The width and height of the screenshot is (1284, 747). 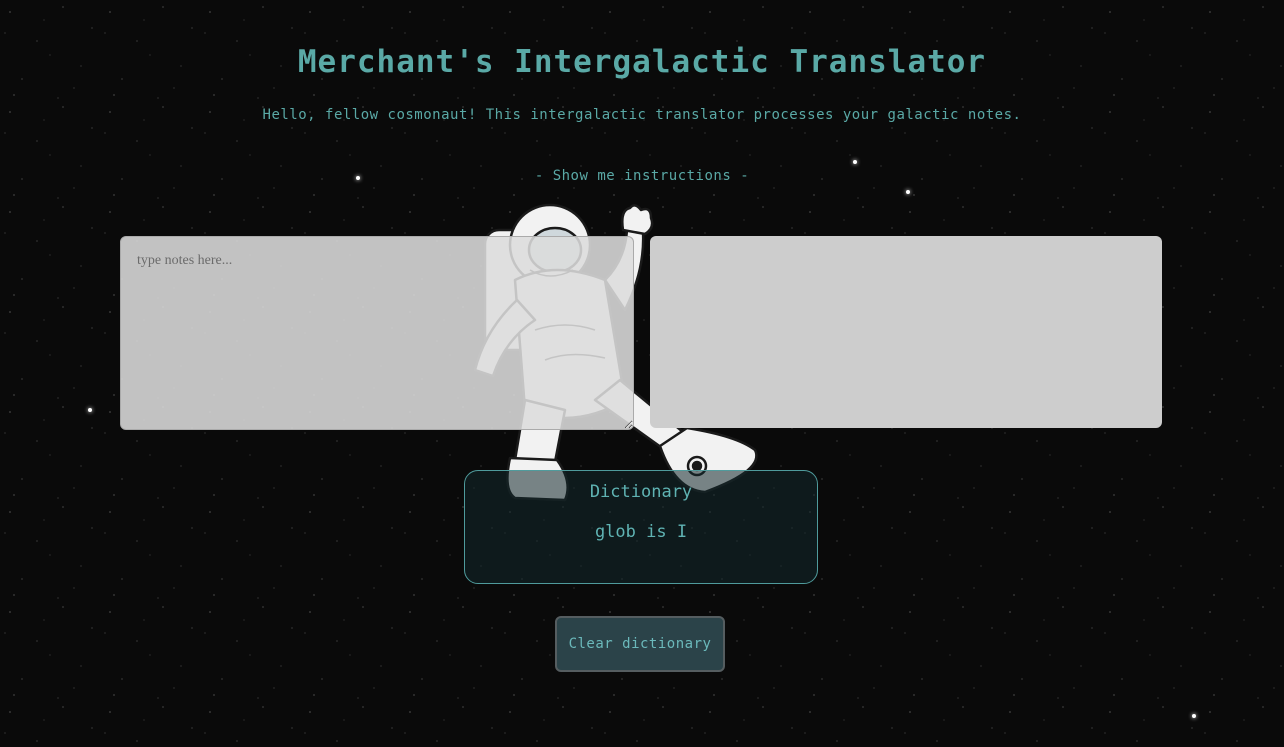 I want to click on dictionary-panel: Dictionary glob is I, so click(x=641, y=527).